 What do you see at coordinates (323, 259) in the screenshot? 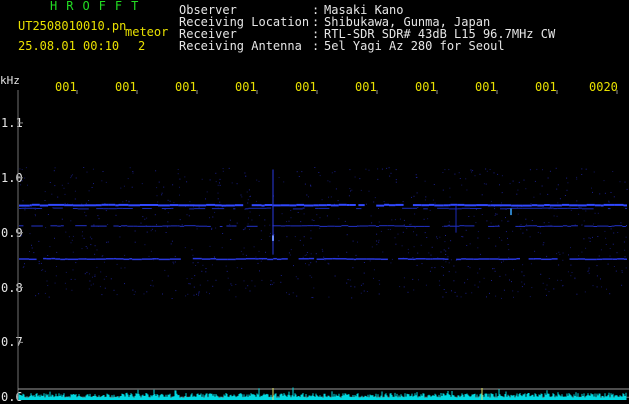
I see `carrier-trace-lower` at bounding box center [323, 259].